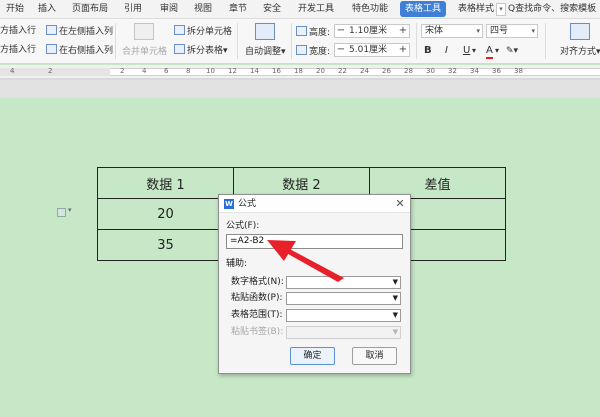 The height and width of the screenshot is (417, 600). What do you see at coordinates (243, 226) in the screenshot?
I see `formula-label: 公式(F):` at bounding box center [243, 226].